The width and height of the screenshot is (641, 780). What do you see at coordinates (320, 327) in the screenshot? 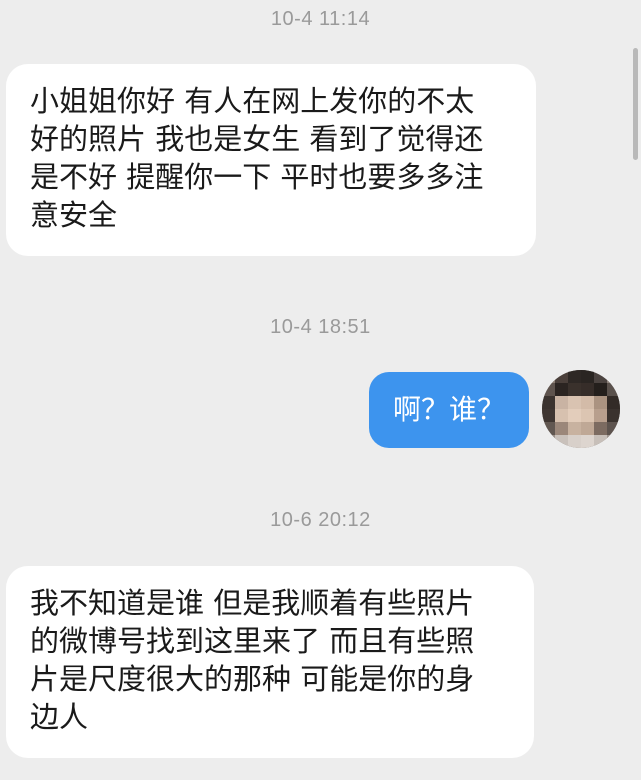
I see `timestamp: 10-4 18:51` at bounding box center [320, 327].